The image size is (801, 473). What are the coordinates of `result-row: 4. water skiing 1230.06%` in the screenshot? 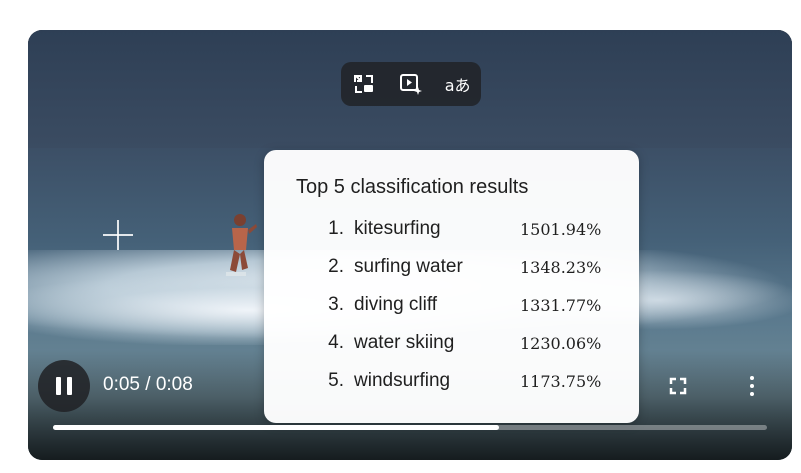 It's located at (451, 347).